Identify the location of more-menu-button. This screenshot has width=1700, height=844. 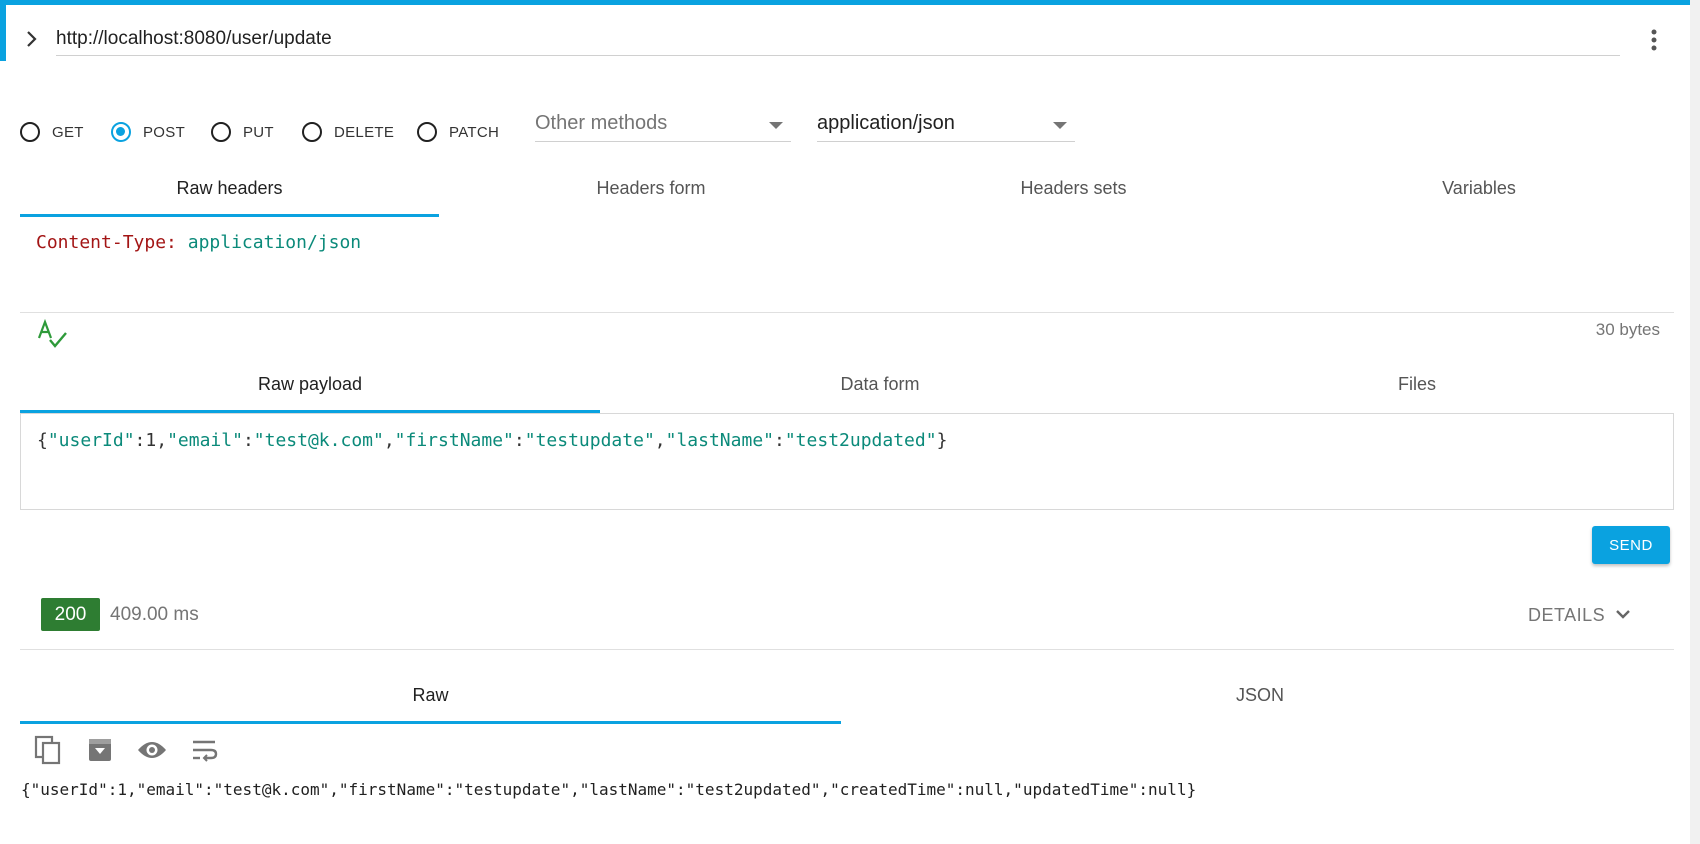
(1654, 40).